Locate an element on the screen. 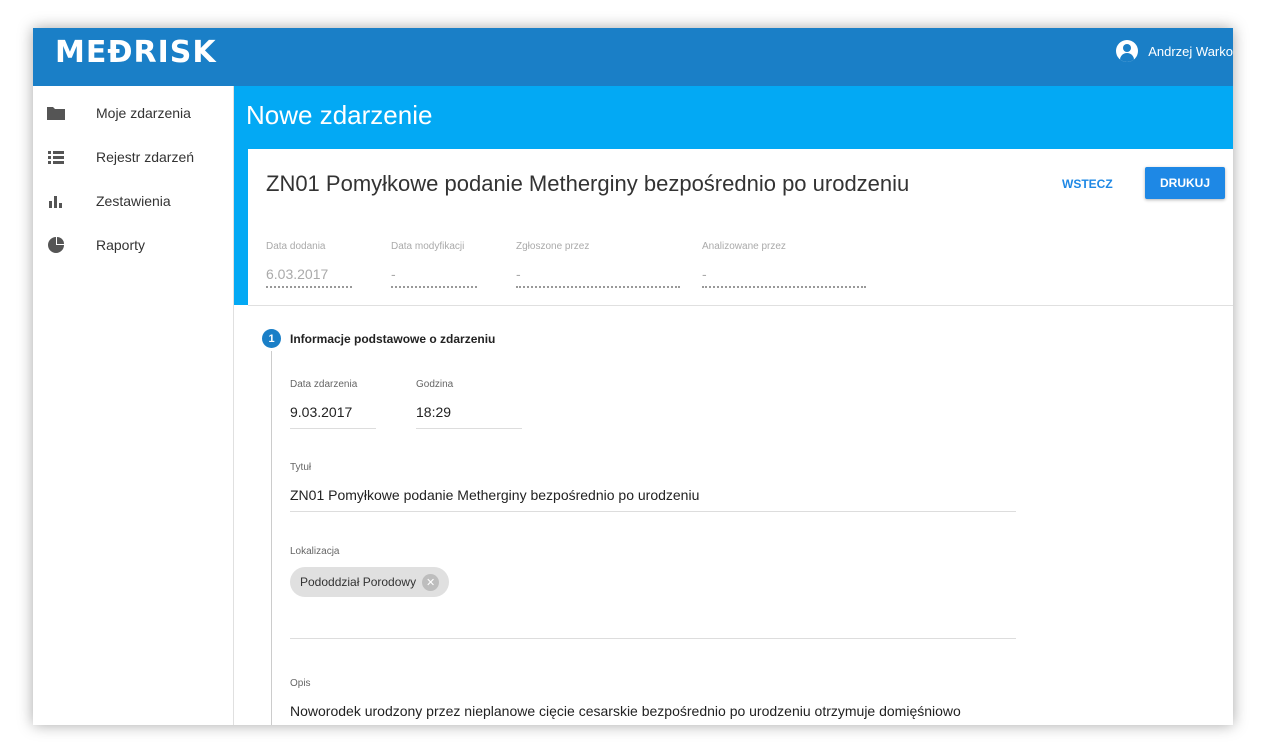  field-label: Data zdarzenia is located at coordinates (324, 384).